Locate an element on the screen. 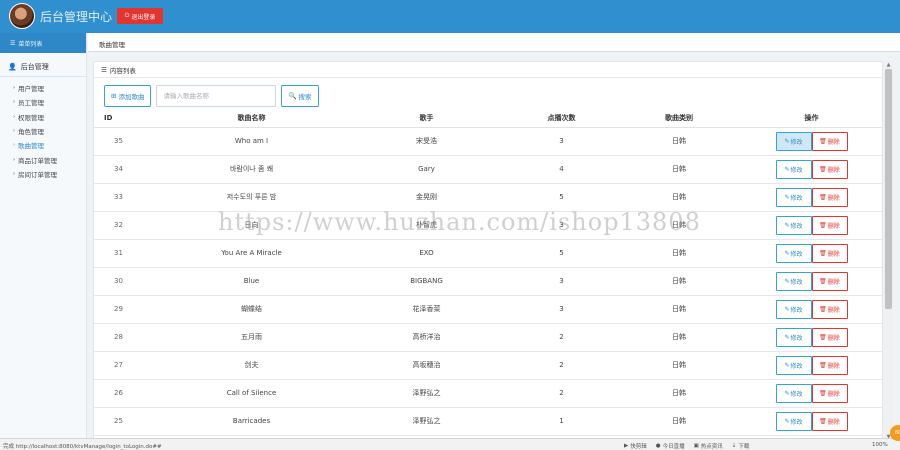 Image resolution: width=900 pixels, height=450 pixels. user-icon: 👤 is located at coordinates (12, 66).